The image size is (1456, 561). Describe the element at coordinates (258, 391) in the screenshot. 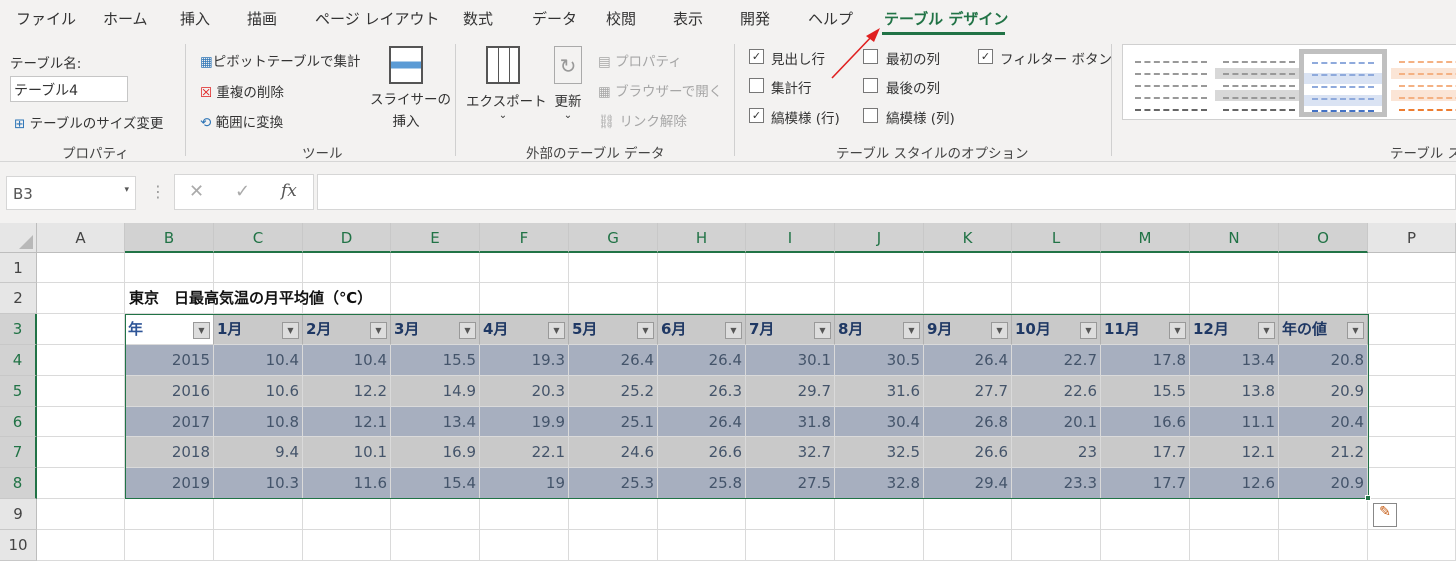

I see `table-cell: 10.6` at that location.